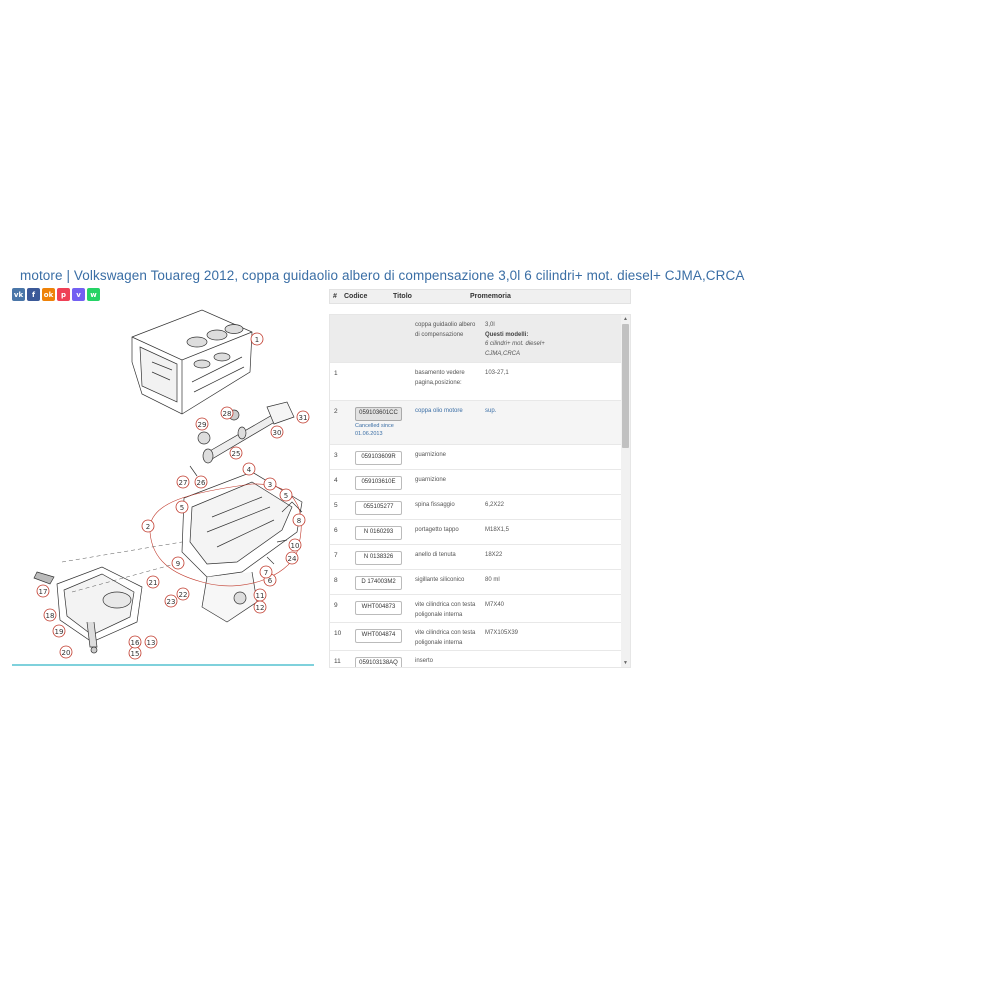 This screenshot has width=1000, height=1000. What do you see at coordinates (183, 483) in the screenshot?
I see `callout-27: 27` at bounding box center [183, 483].